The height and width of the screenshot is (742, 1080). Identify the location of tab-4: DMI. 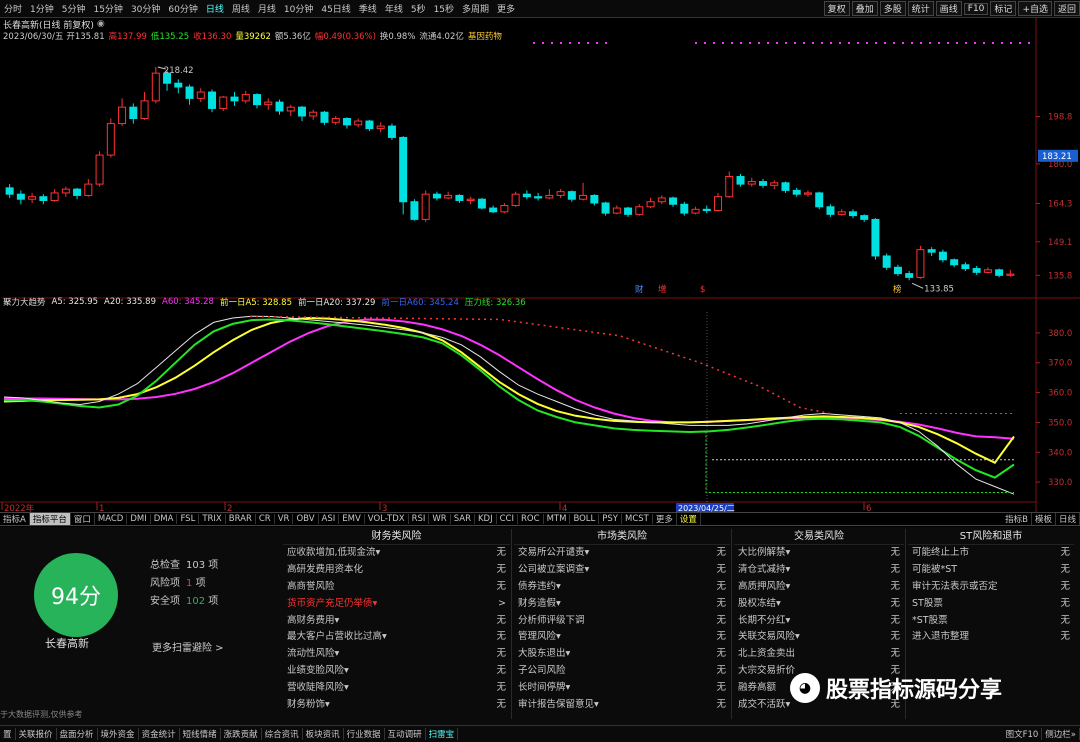
(139, 519).